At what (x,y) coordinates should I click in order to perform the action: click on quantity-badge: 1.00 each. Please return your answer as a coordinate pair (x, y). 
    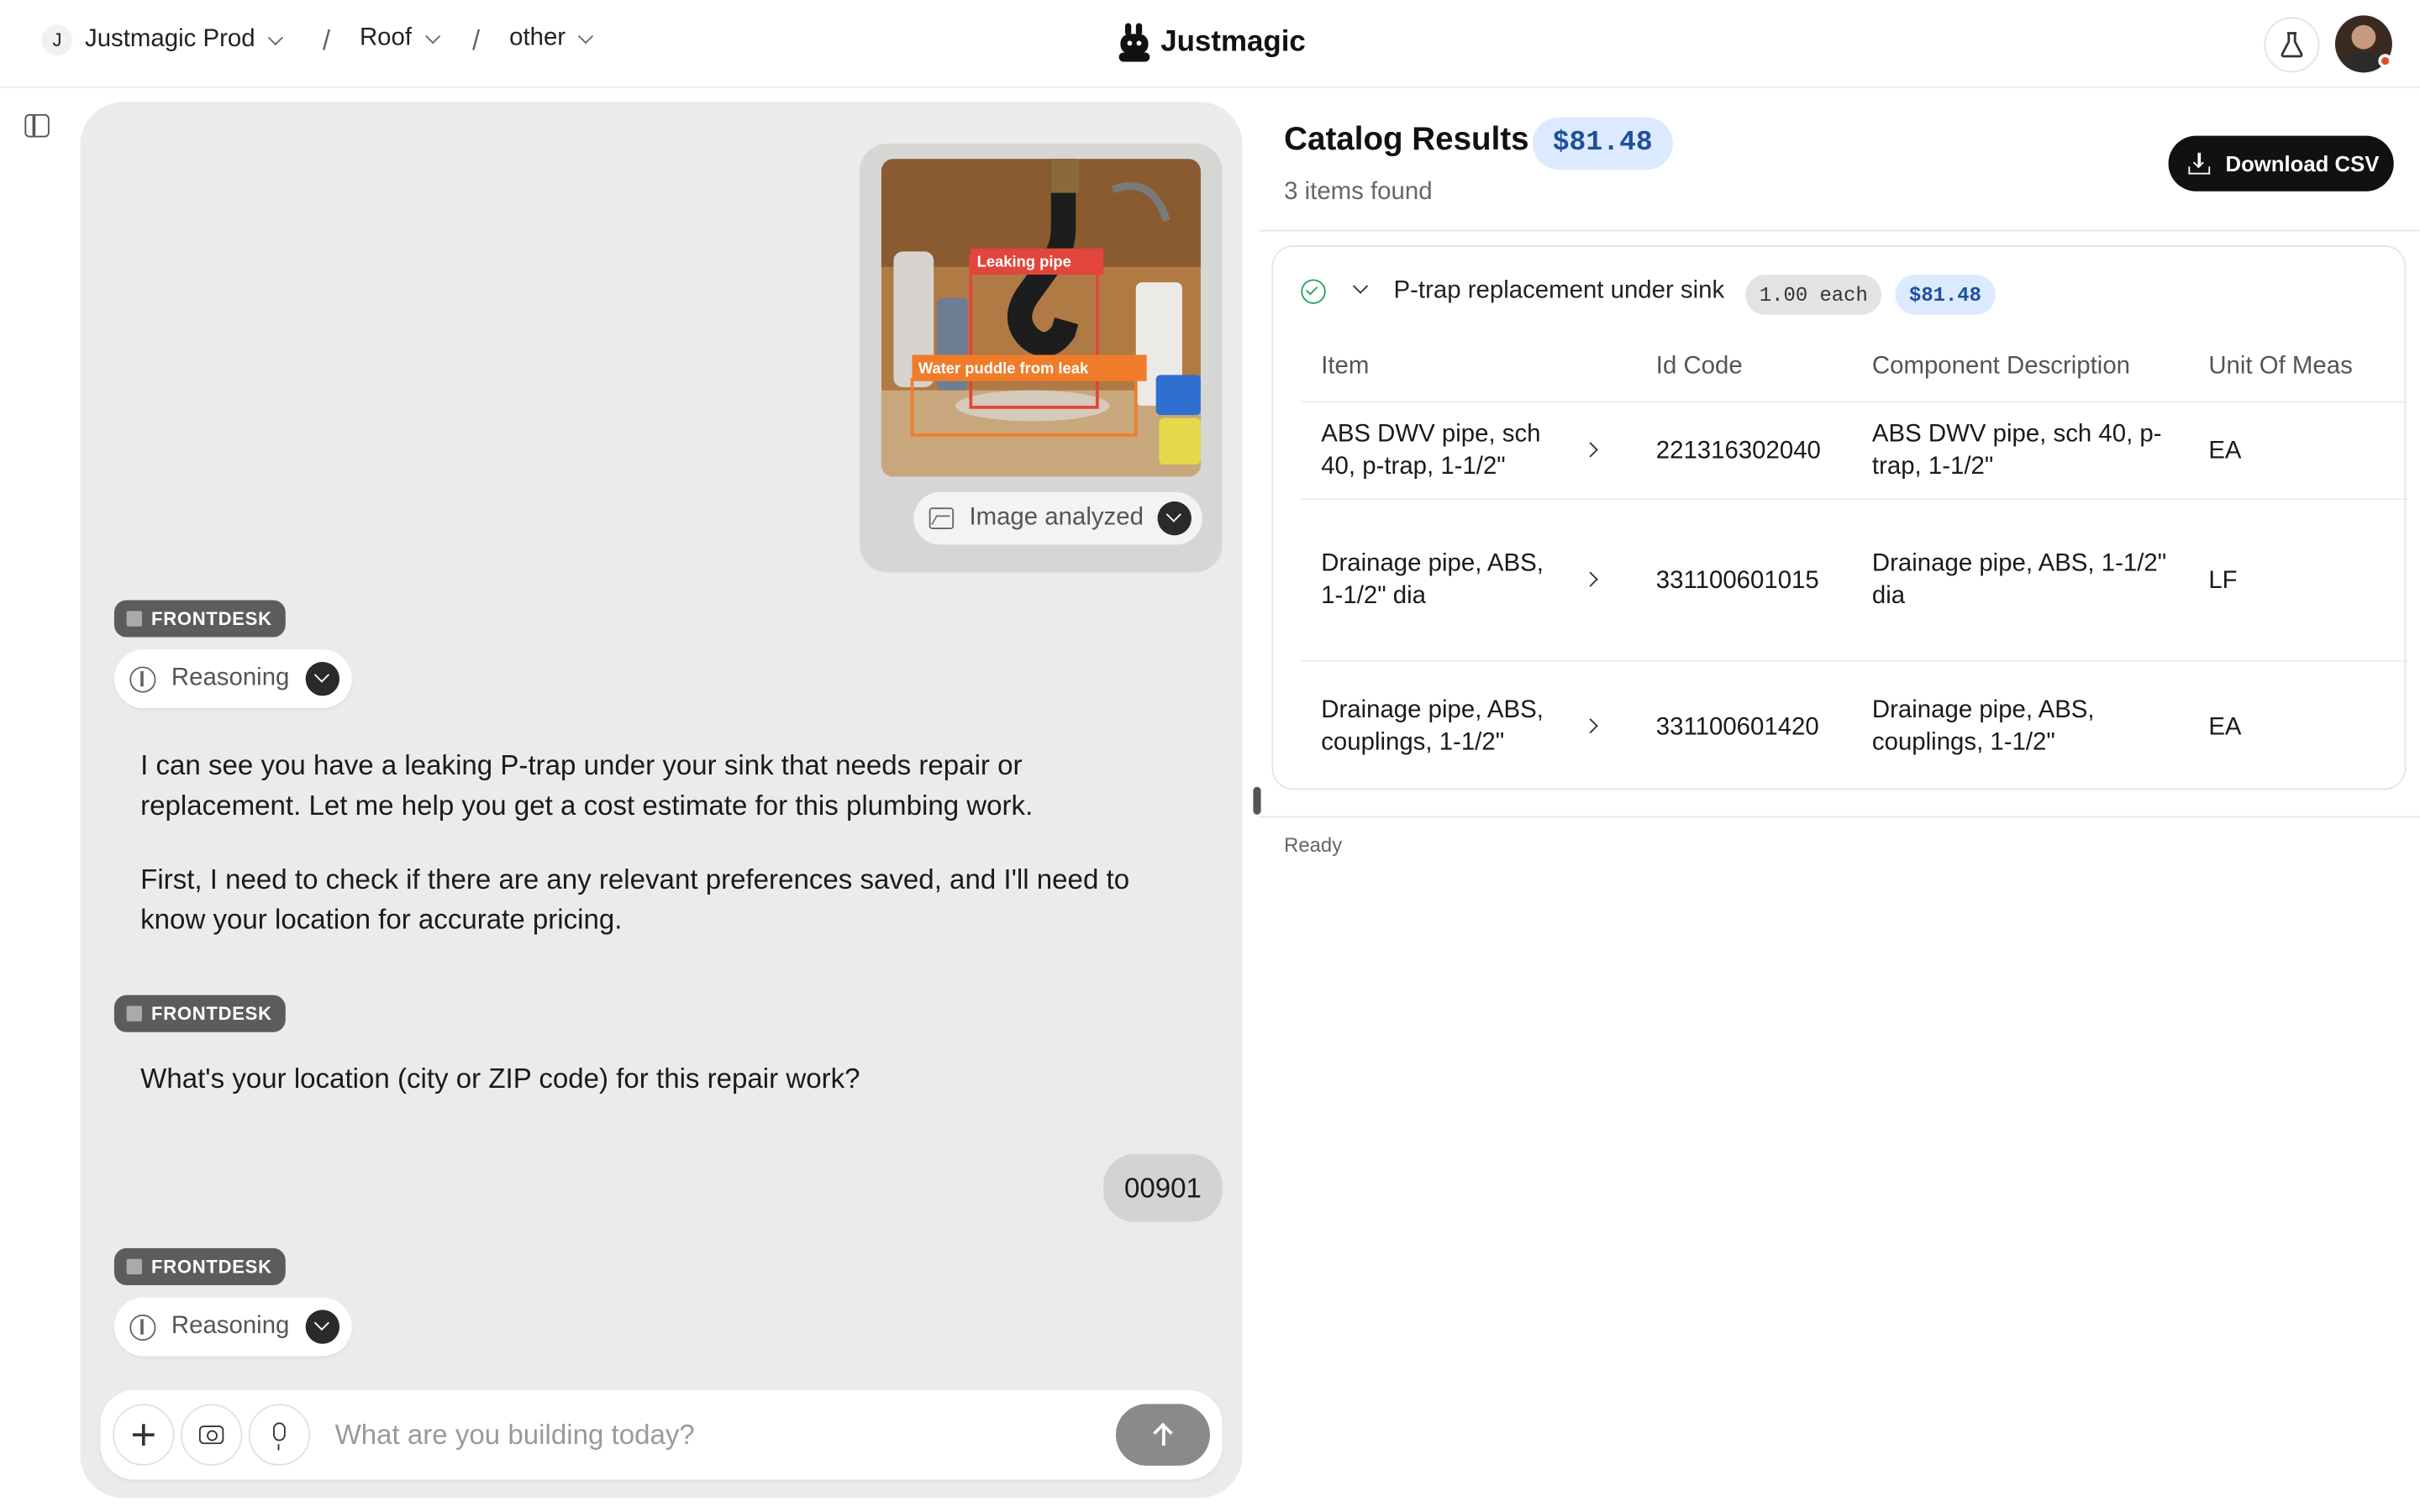
    Looking at the image, I should click on (1813, 294).